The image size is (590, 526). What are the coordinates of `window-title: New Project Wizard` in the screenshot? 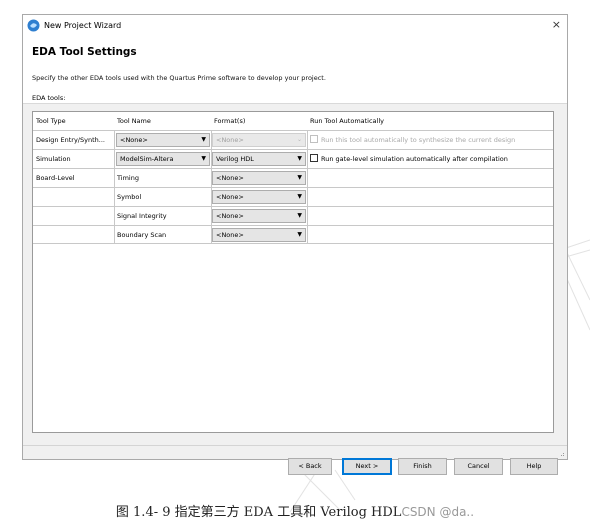 It's located at (83, 25).